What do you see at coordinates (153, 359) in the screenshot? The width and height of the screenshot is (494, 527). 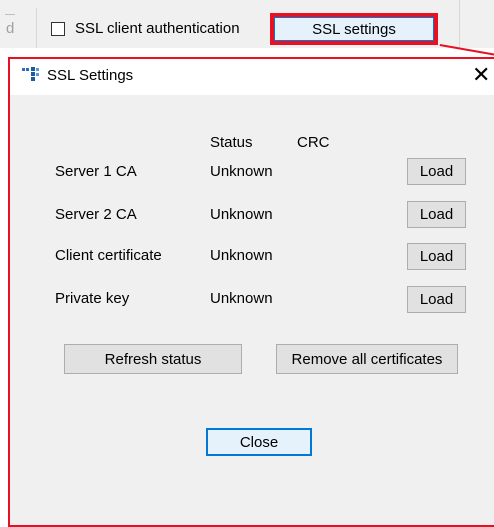 I see `refresh-status-button: Refresh status` at bounding box center [153, 359].